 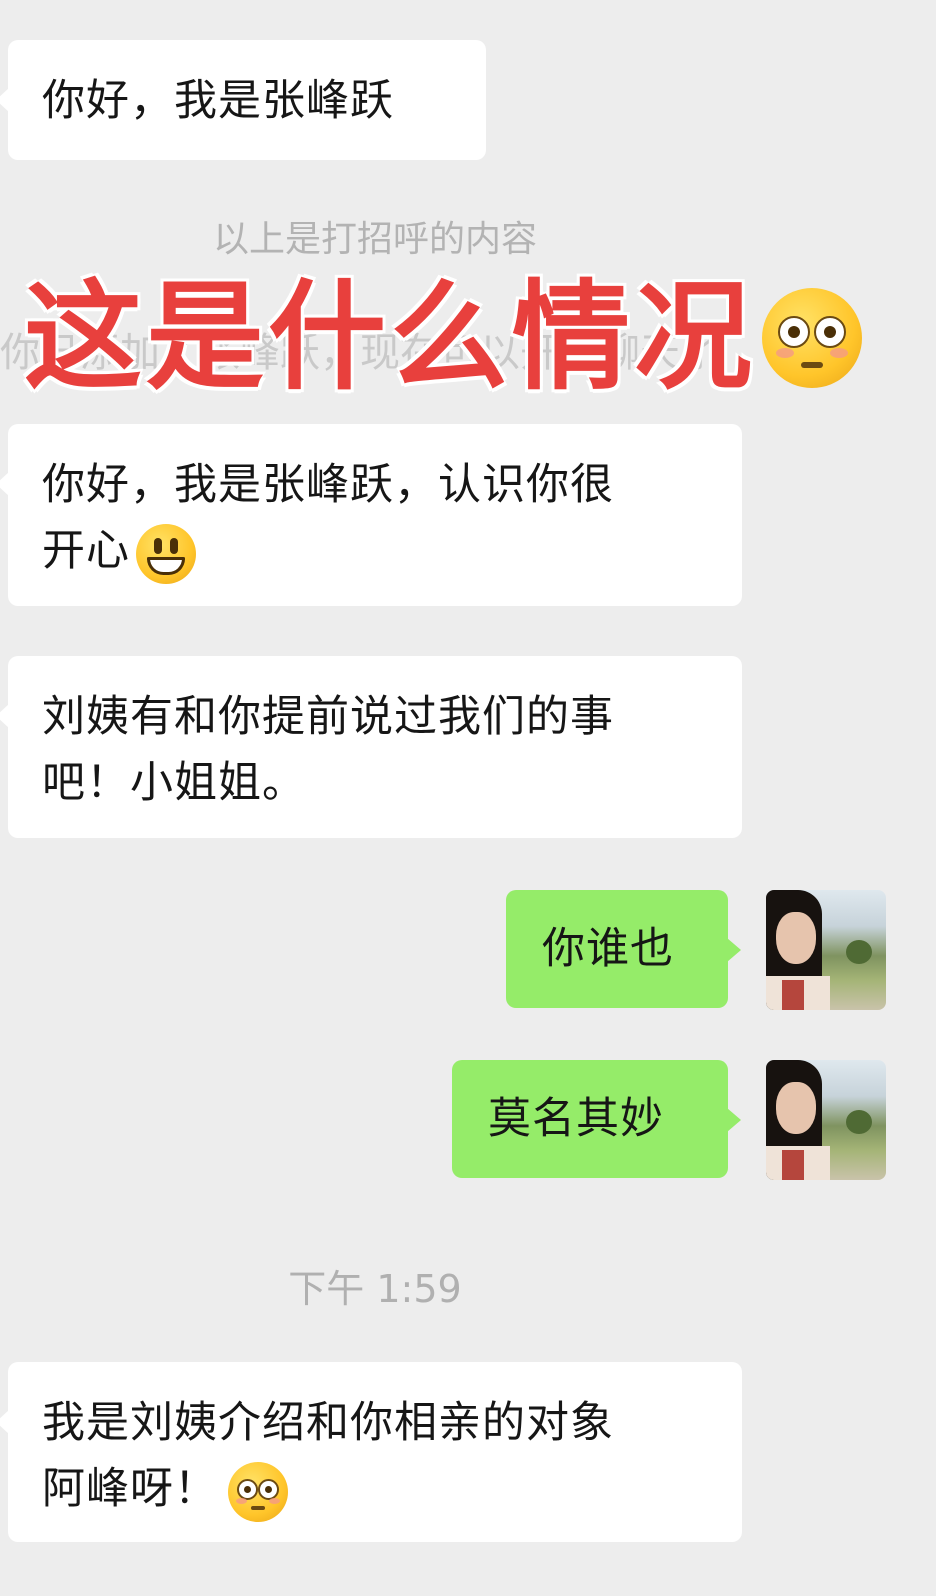 What do you see at coordinates (328, 485) in the screenshot?
I see `message-text-line: 你好，我是张峰跃，认识你很` at bounding box center [328, 485].